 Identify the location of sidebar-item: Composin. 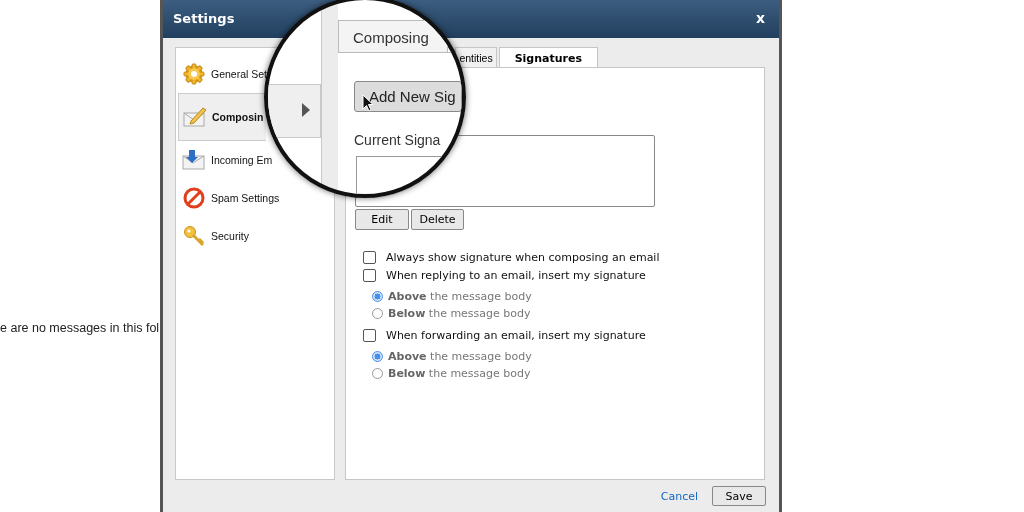
(222, 117).